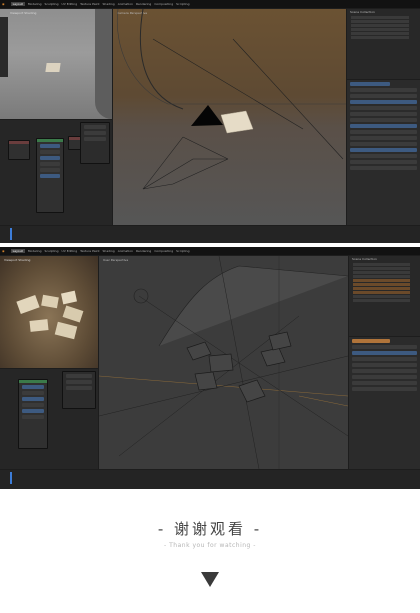 Image resolution: width=420 pixels, height=613 pixels. What do you see at coordinates (210, 529) in the screenshot?
I see `footer-title: - 谢谢观看 -` at bounding box center [210, 529].